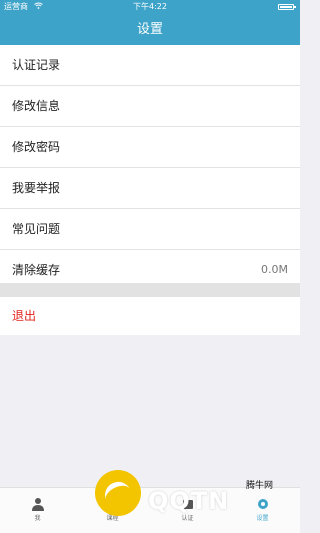  I want to click on section-divider, so click(150, 290).